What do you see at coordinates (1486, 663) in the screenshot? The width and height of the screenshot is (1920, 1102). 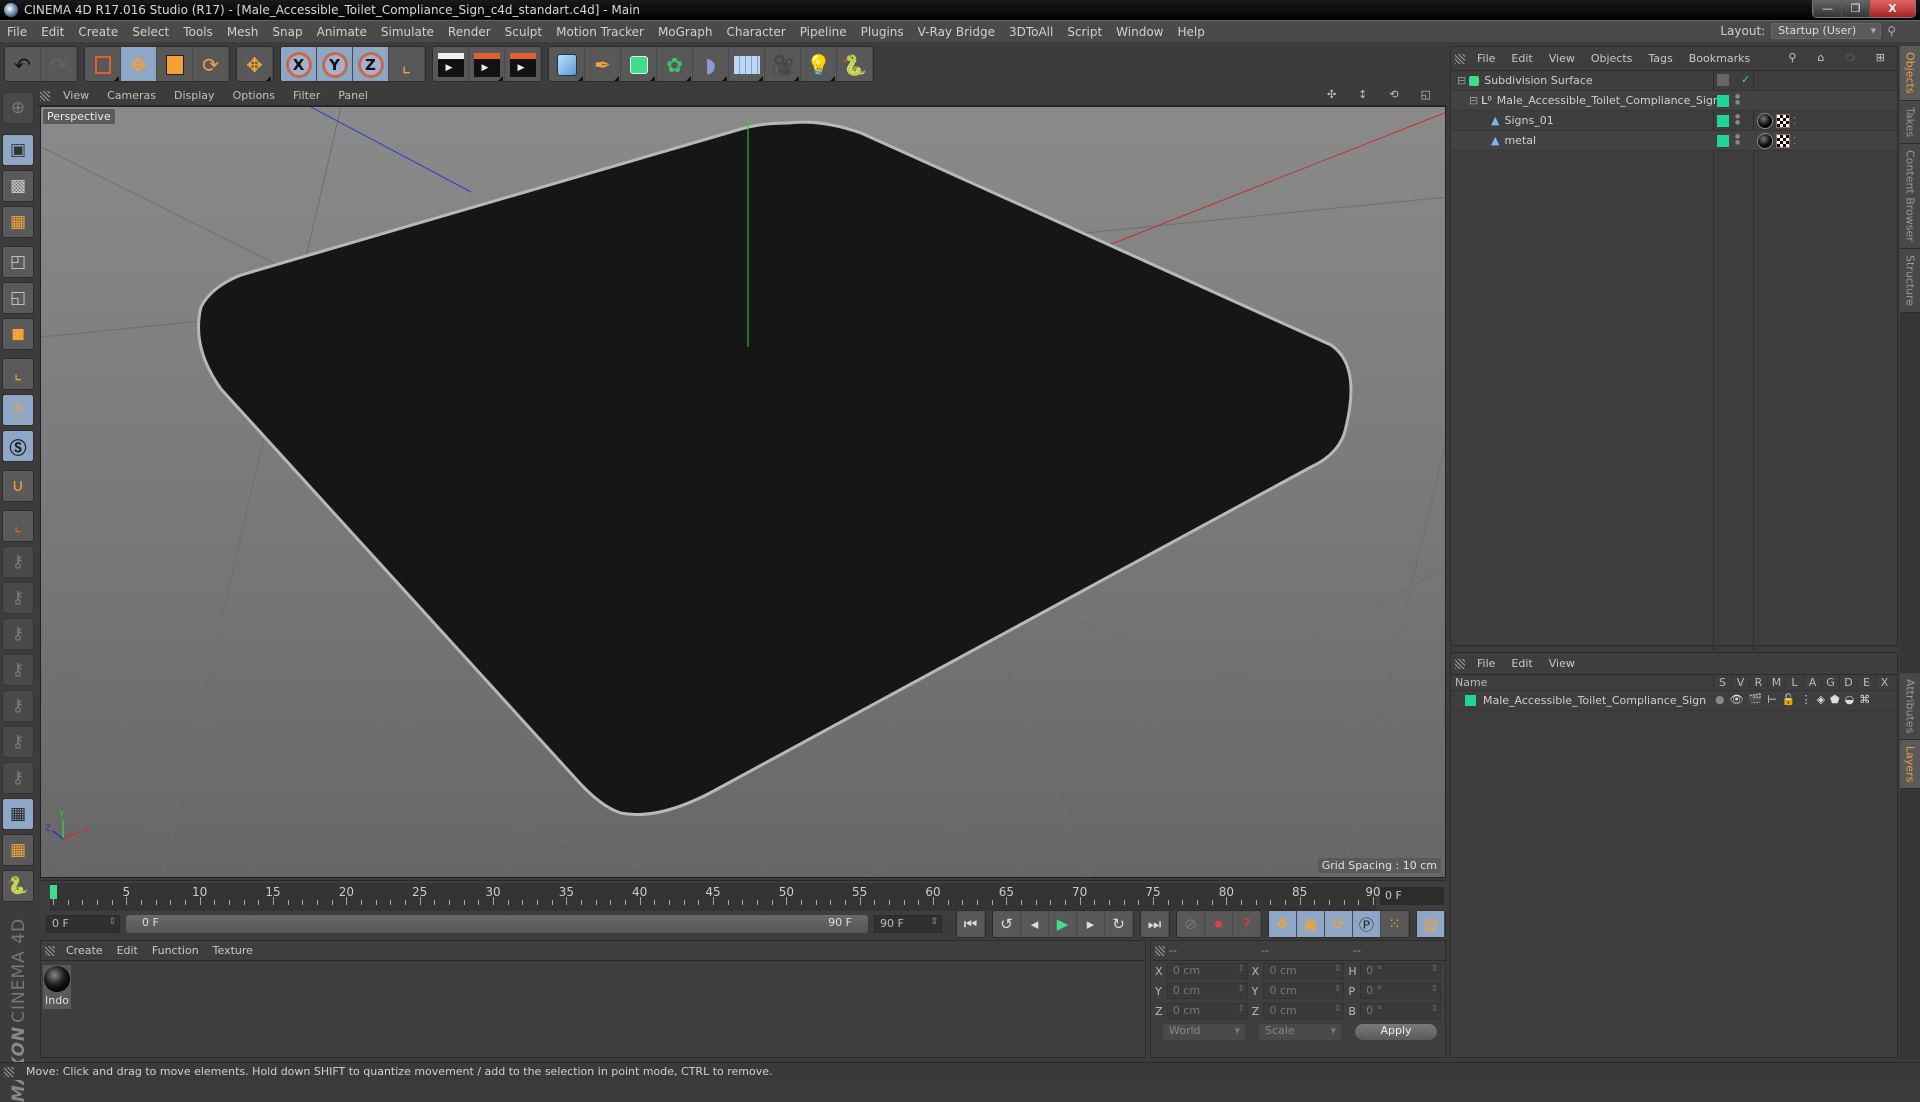 I see `layer-menu-file: File` at bounding box center [1486, 663].